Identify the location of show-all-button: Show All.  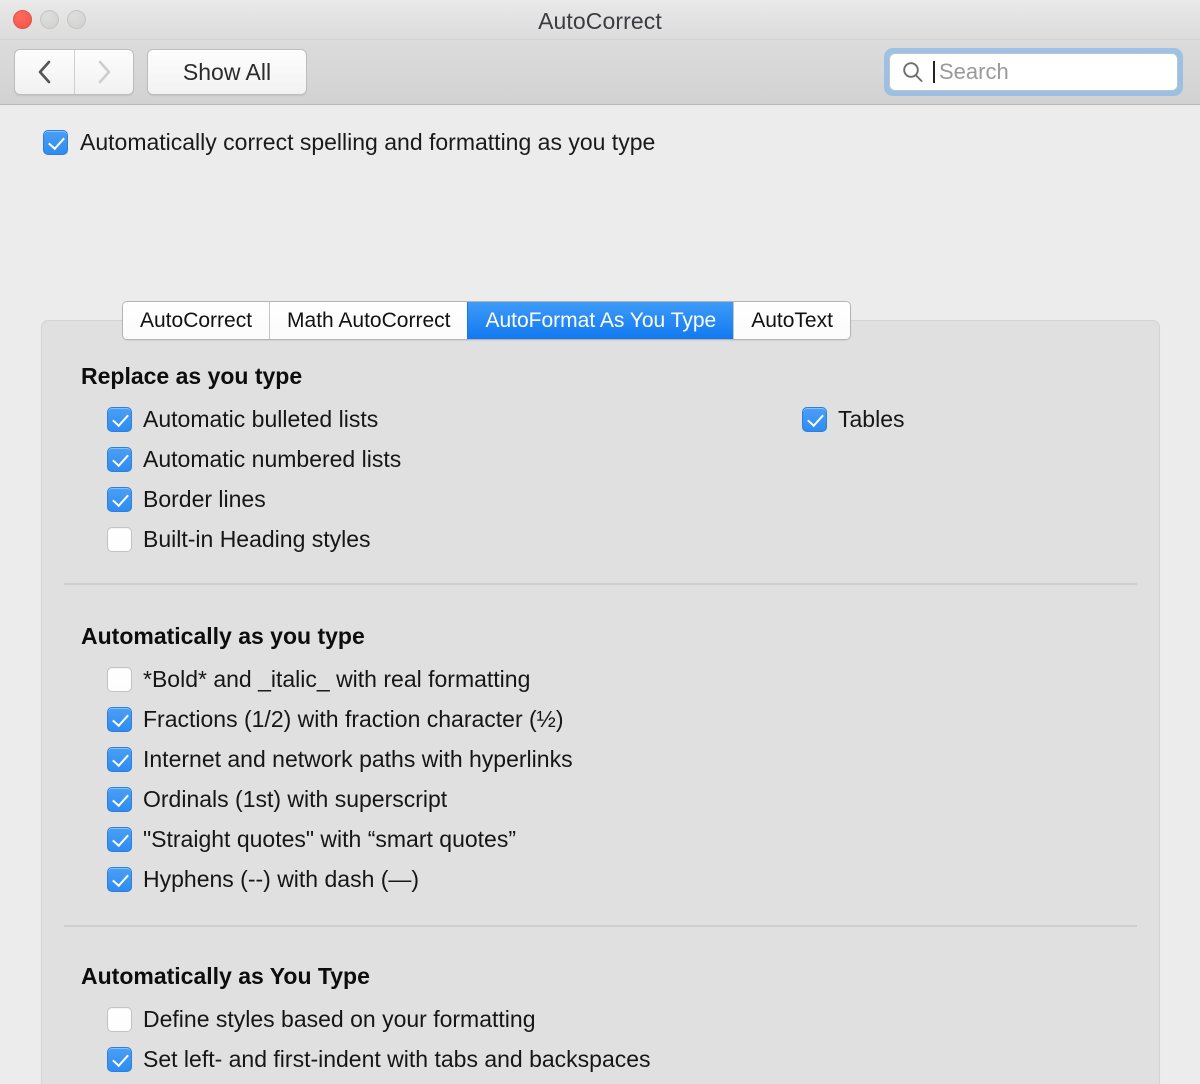
(227, 72).